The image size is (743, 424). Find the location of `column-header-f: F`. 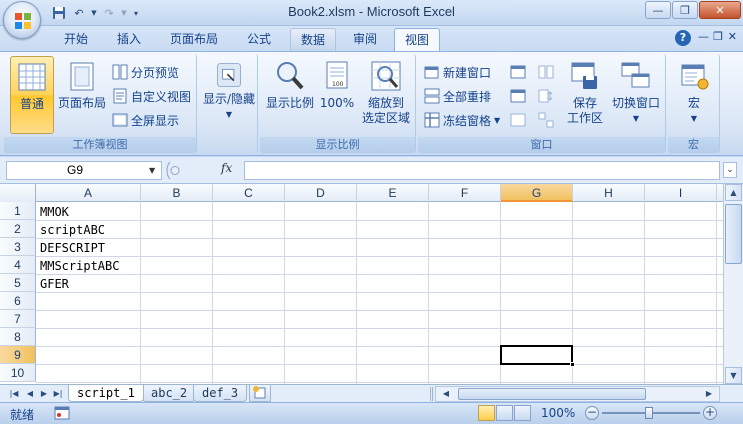

column-header-f: F is located at coordinates (465, 193).